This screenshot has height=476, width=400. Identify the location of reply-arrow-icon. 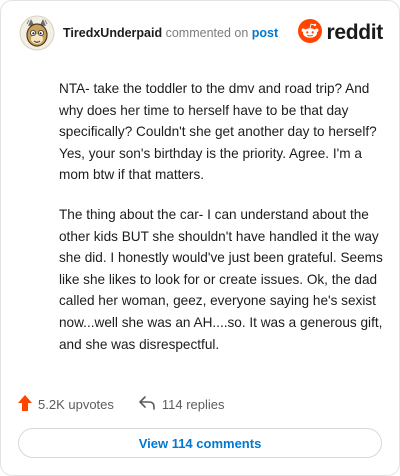
(147, 404).